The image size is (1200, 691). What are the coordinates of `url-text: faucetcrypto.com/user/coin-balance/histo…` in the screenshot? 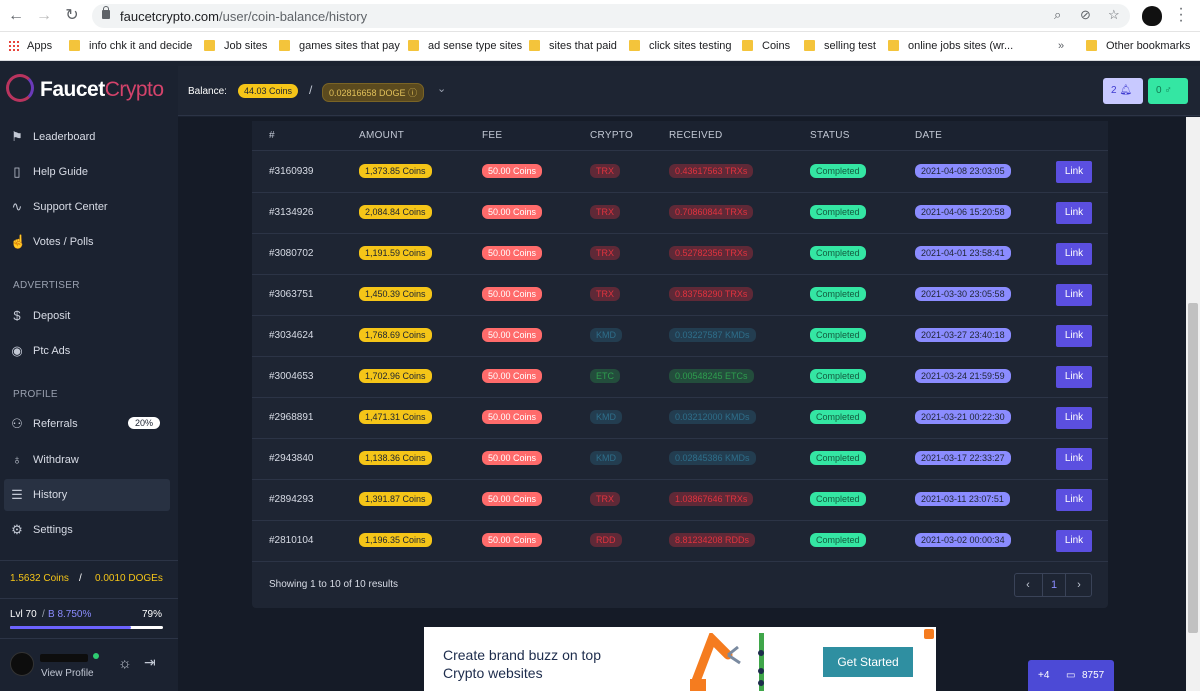 It's located at (243, 16).